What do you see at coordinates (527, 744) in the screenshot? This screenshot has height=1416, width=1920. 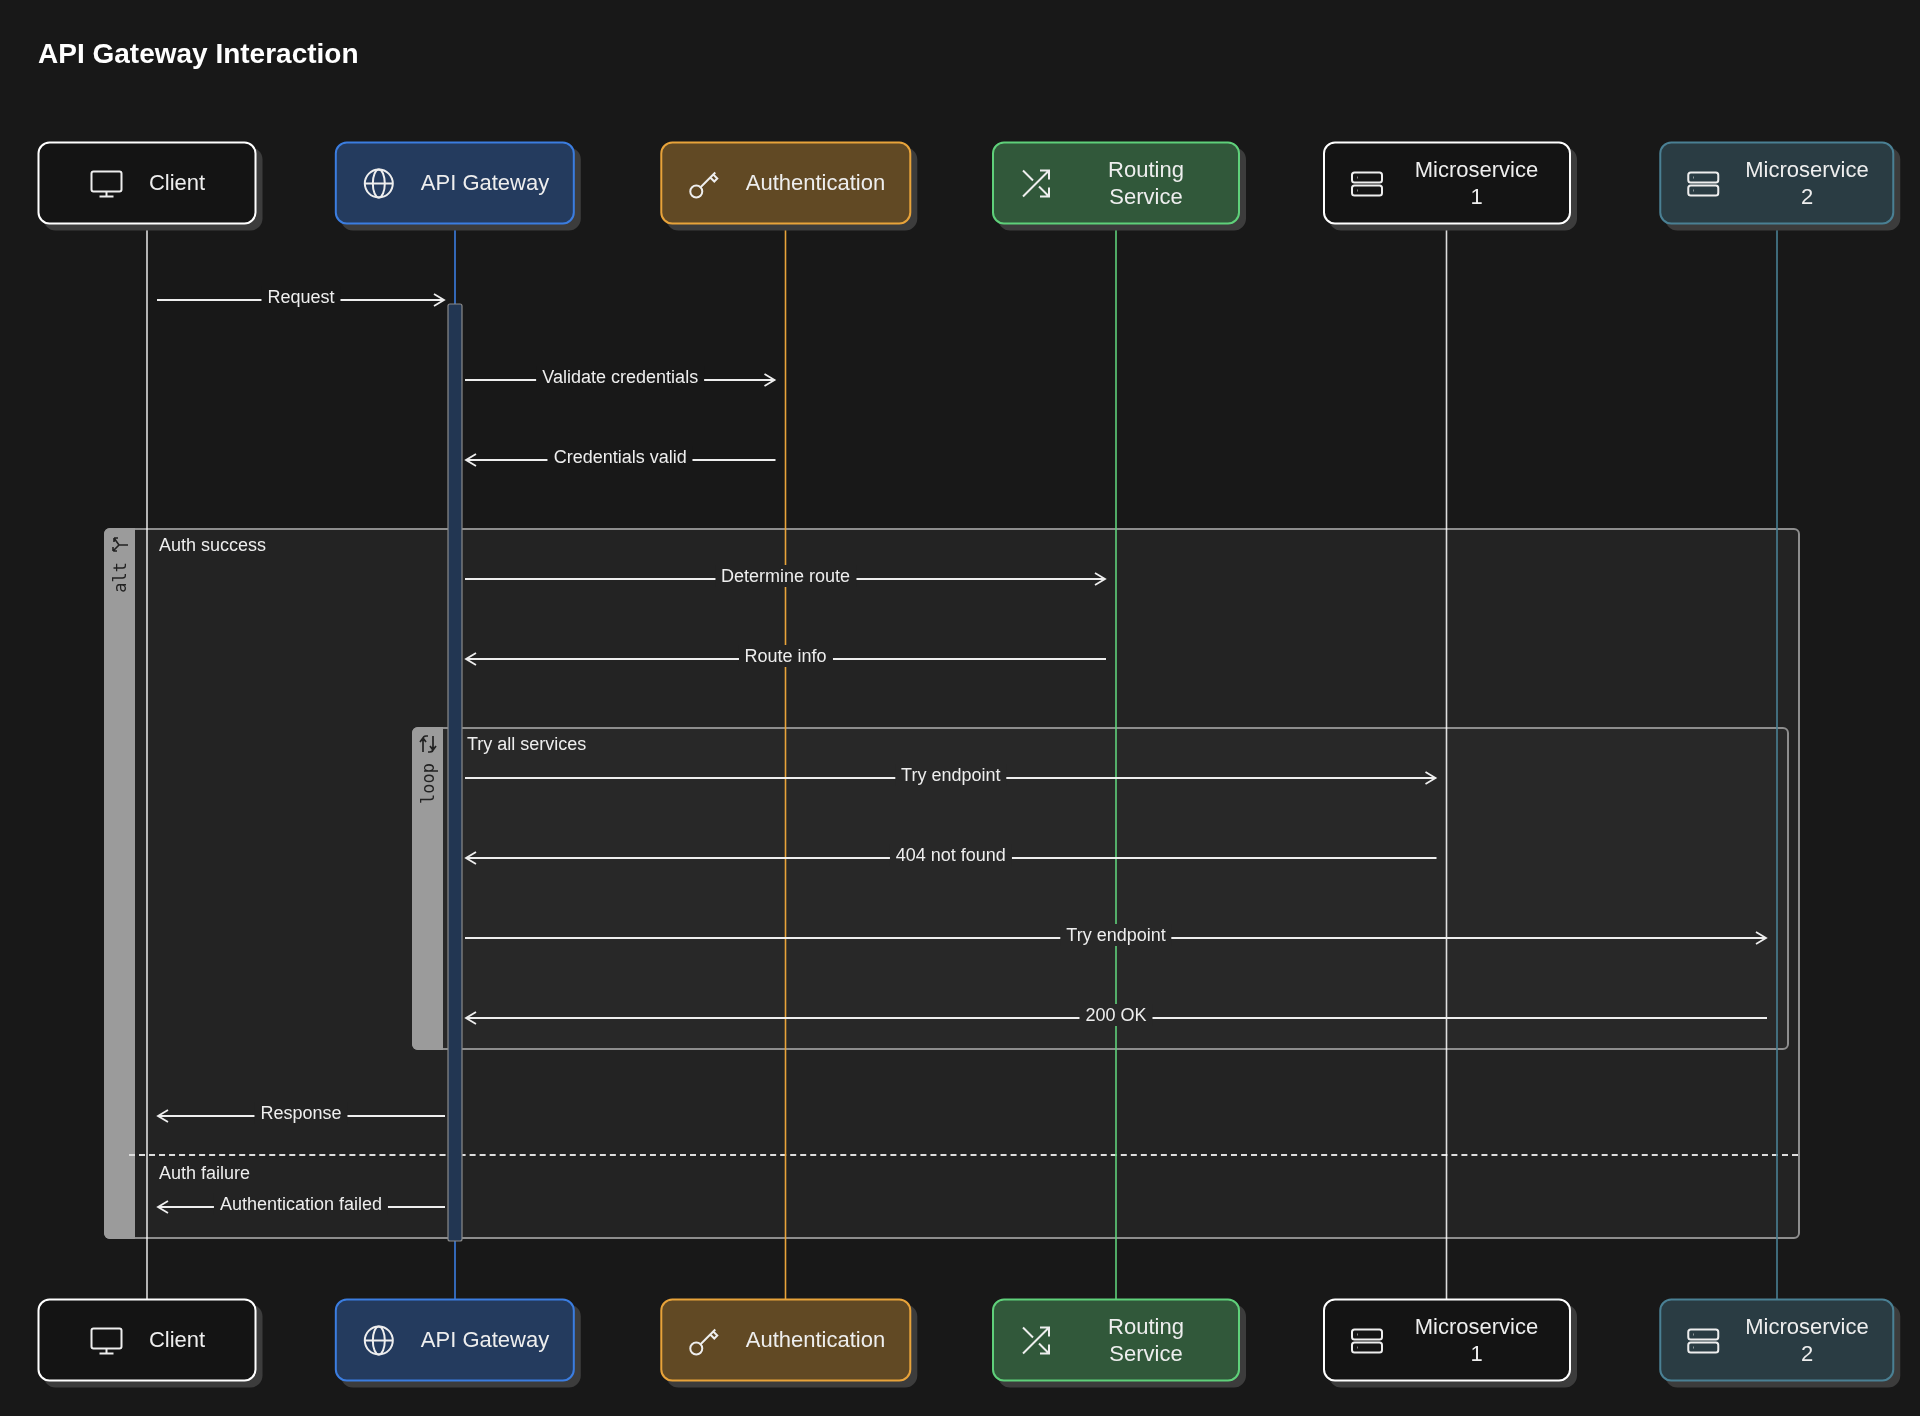 I see `section-label: Try all services` at bounding box center [527, 744].